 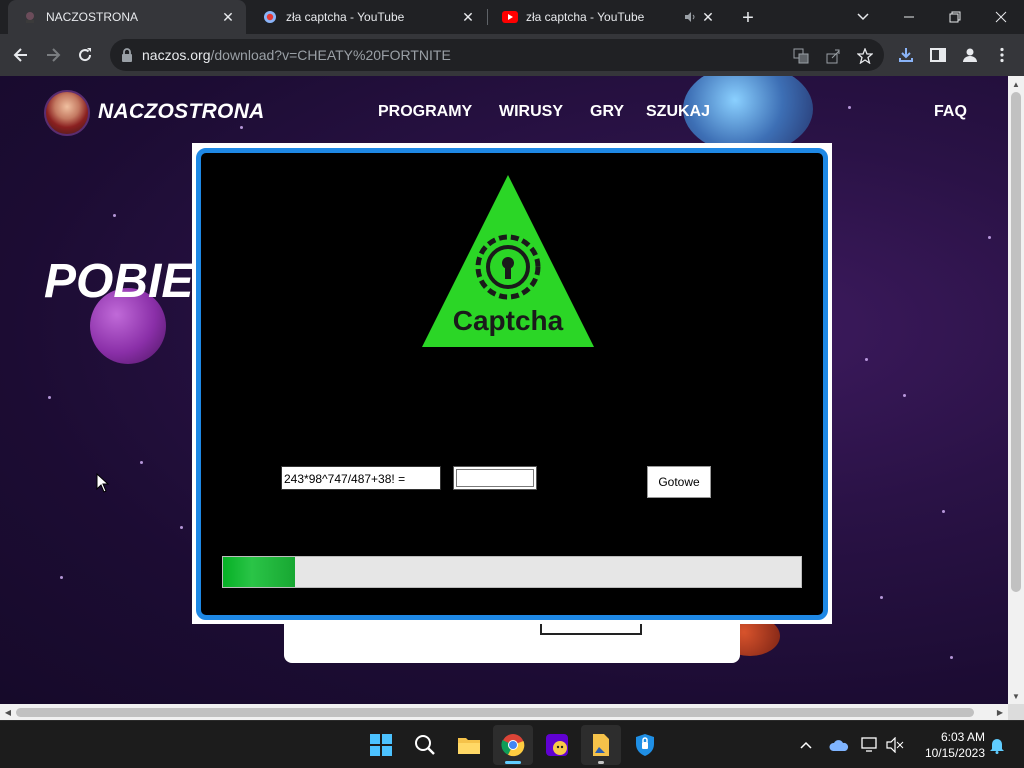 I want to click on clock-date: 10/15/2023, so click(x=954, y=753).